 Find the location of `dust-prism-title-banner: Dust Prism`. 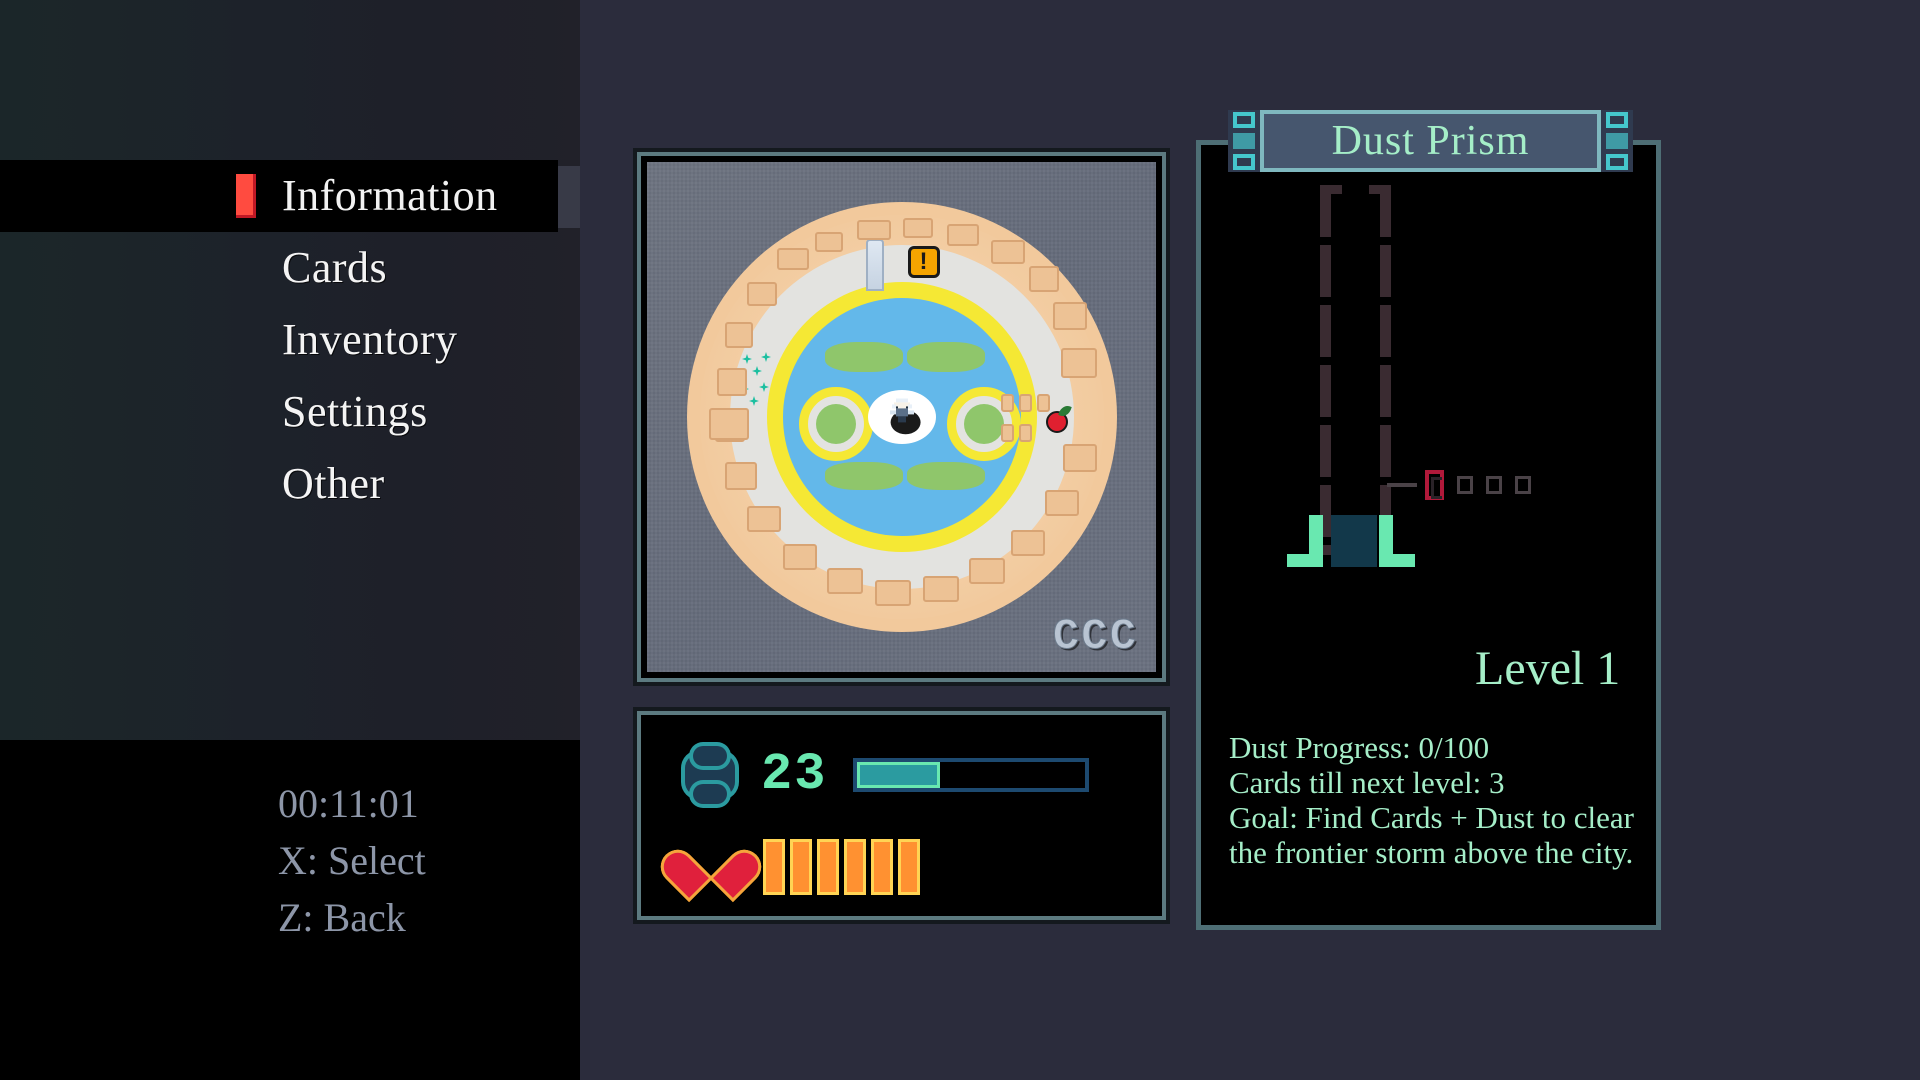

dust-prism-title-banner: Dust Prism is located at coordinates (1430, 141).